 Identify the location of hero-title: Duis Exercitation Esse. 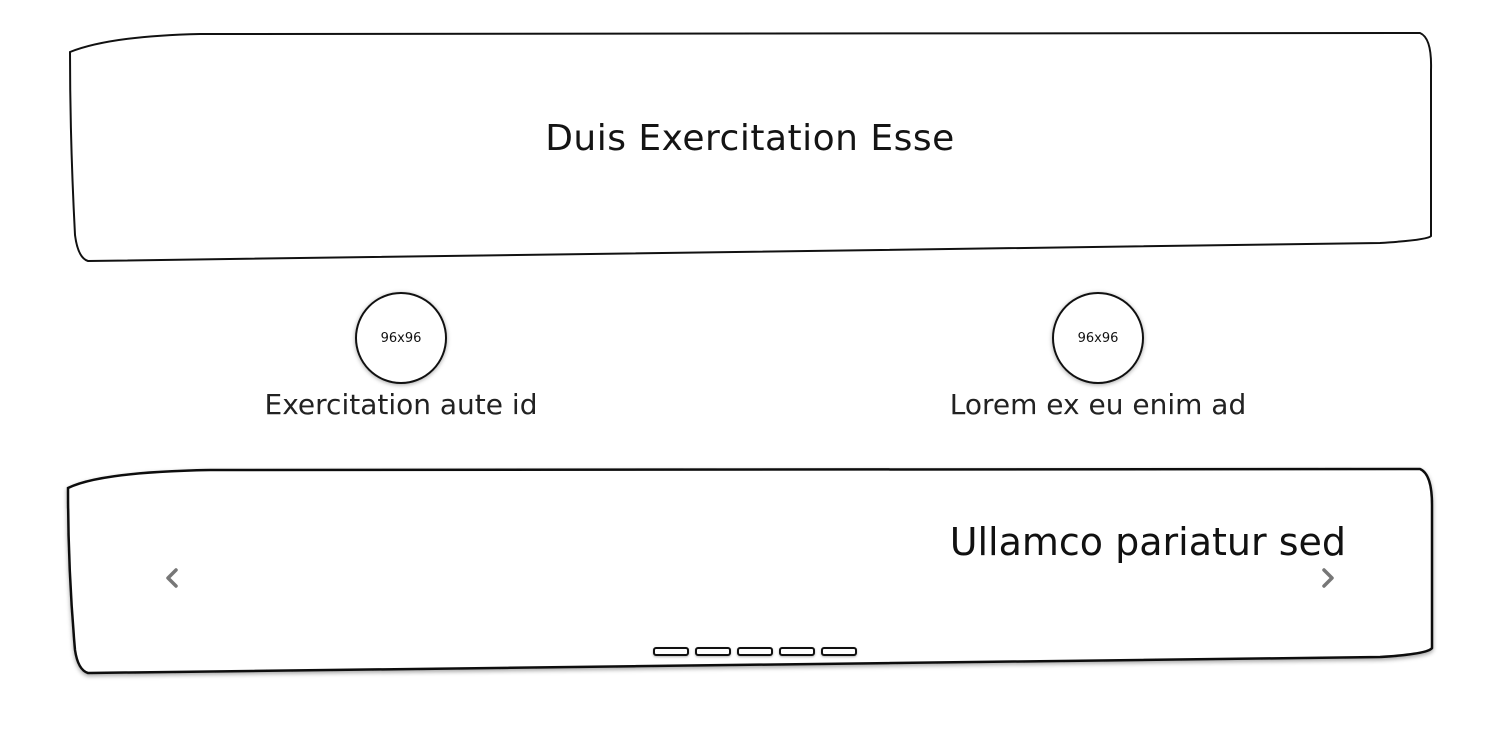
(750, 138).